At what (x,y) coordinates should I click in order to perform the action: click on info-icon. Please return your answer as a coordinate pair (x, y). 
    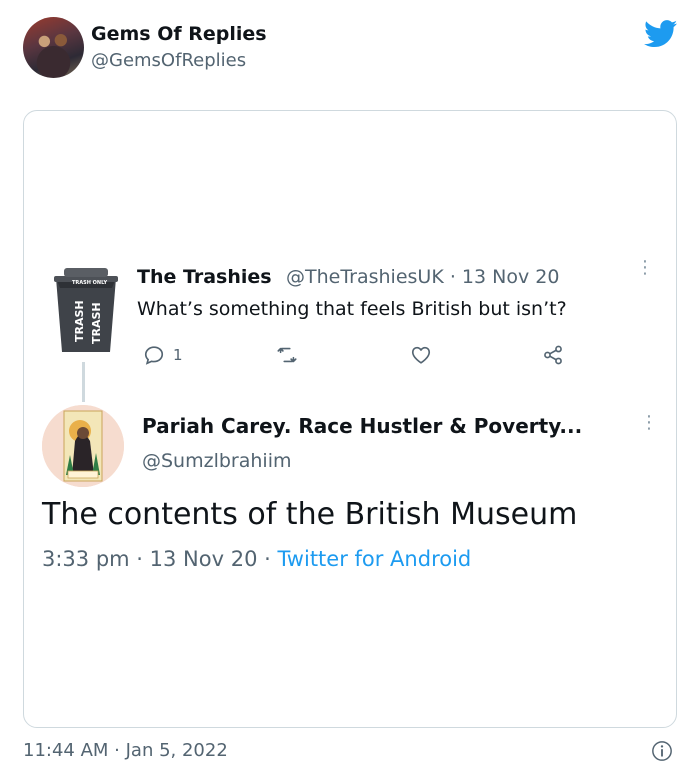
    Looking at the image, I should click on (662, 751).